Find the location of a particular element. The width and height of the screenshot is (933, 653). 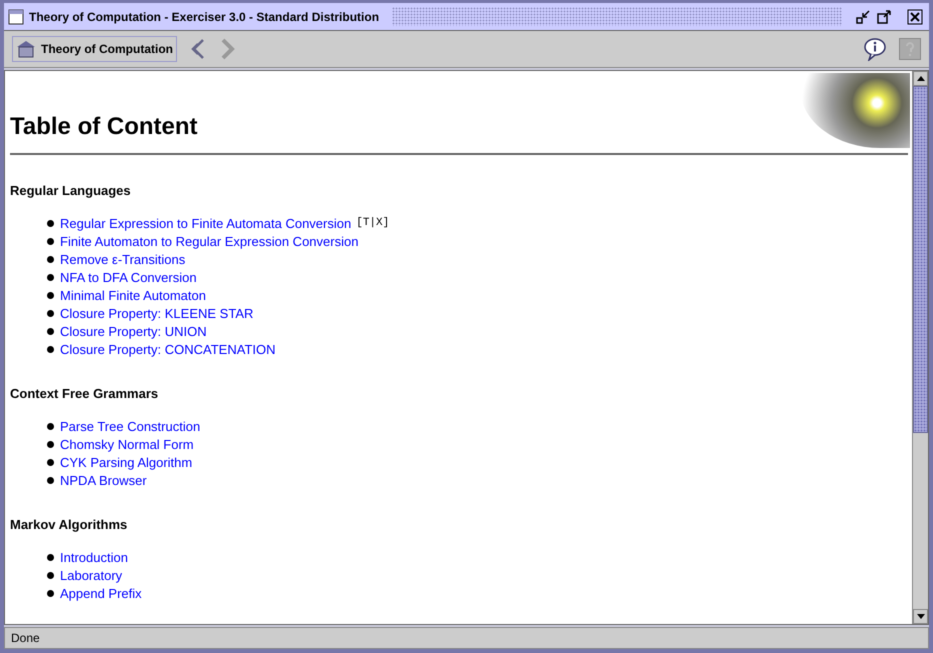

topic-link: Introduction is located at coordinates (94, 557).